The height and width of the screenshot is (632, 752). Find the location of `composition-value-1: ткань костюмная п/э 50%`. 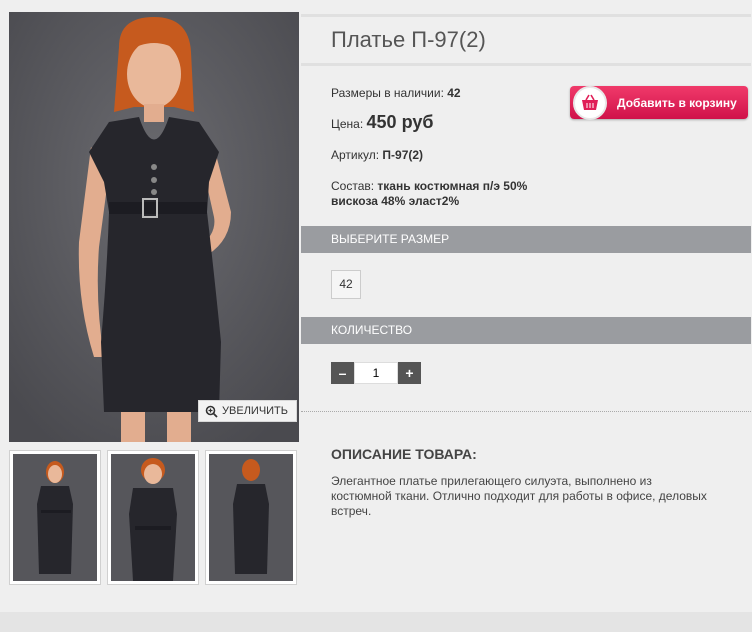

composition-value-1: ткань костюмная п/э 50% is located at coordinates (452, 186).